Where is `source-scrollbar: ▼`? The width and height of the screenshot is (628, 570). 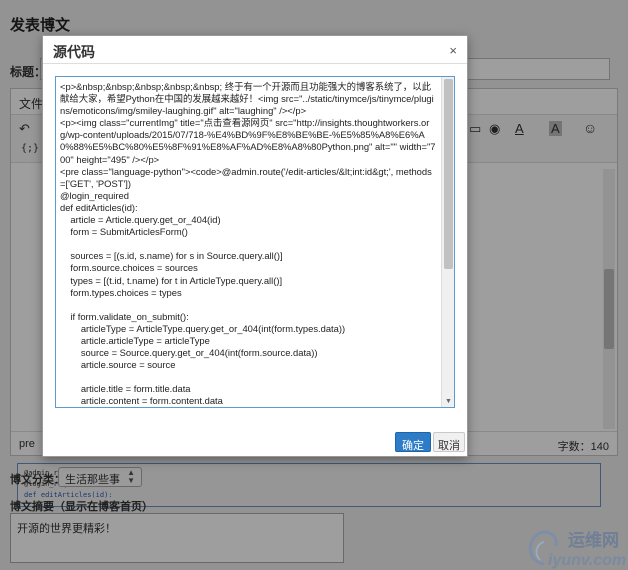 source-scrollbar: ▼ is located at coordinates (447, 242).